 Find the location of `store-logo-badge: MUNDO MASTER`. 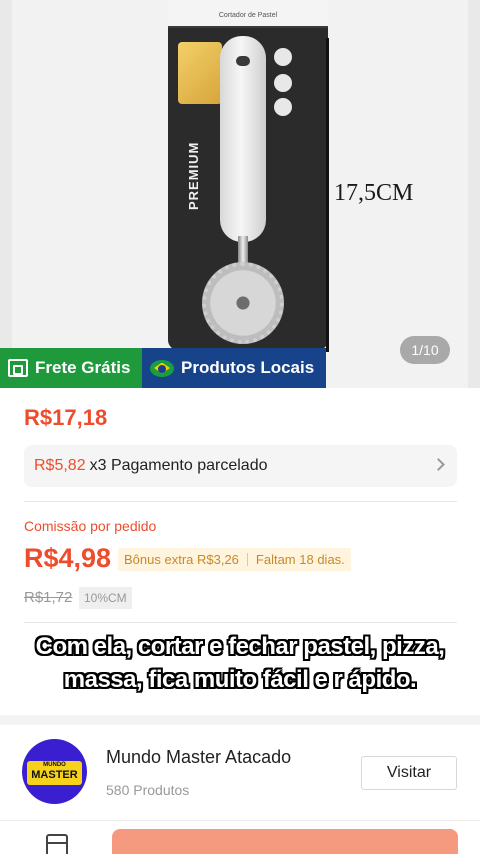

store-logo-badge: MUNDO MASTER is located at coordinates (54, 773).